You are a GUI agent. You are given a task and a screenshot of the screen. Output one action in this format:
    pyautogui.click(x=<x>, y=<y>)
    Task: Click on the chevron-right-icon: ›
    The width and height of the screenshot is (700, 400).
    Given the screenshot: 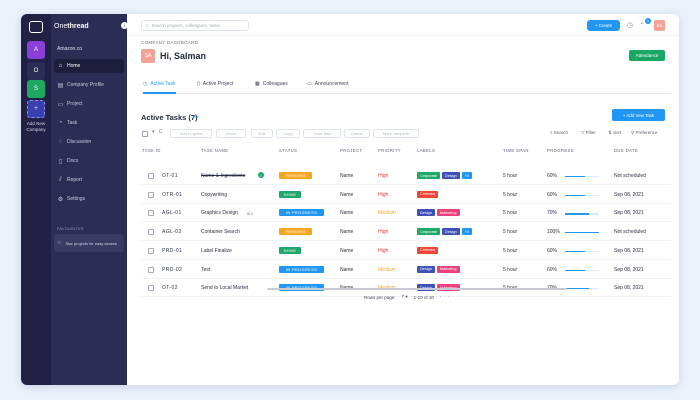 What is the action you would take?
    pyautogui.click(x=449, y=297)
    